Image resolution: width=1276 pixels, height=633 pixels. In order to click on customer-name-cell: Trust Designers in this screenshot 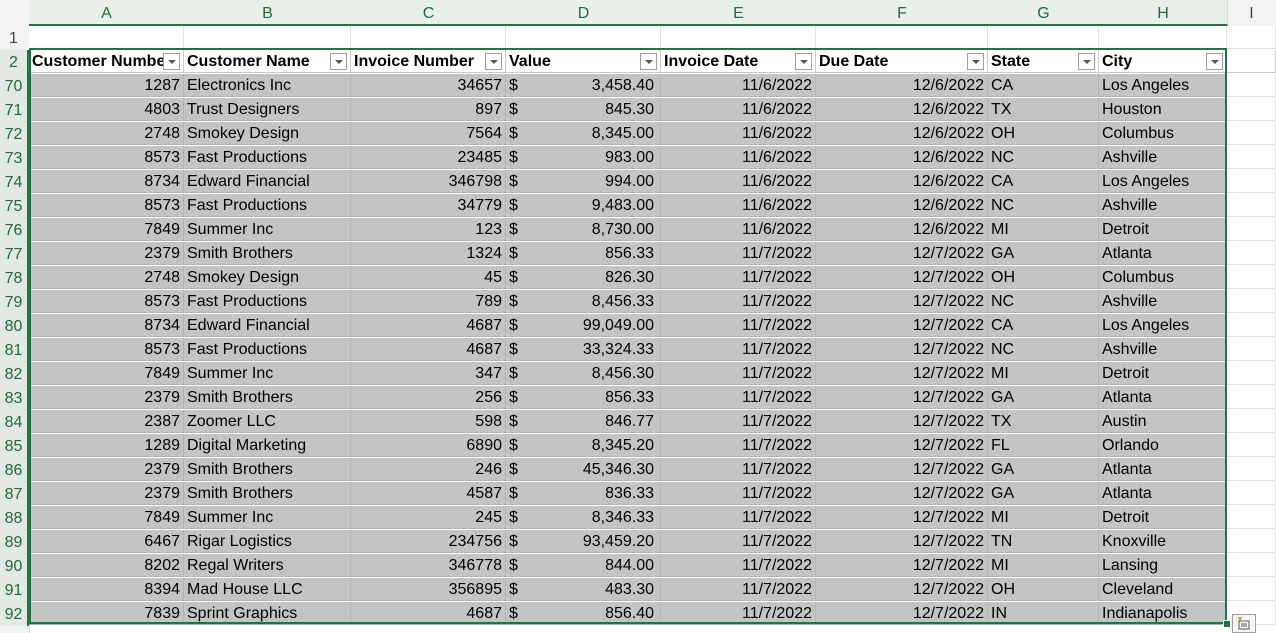, I will do `click(267, 109)`.